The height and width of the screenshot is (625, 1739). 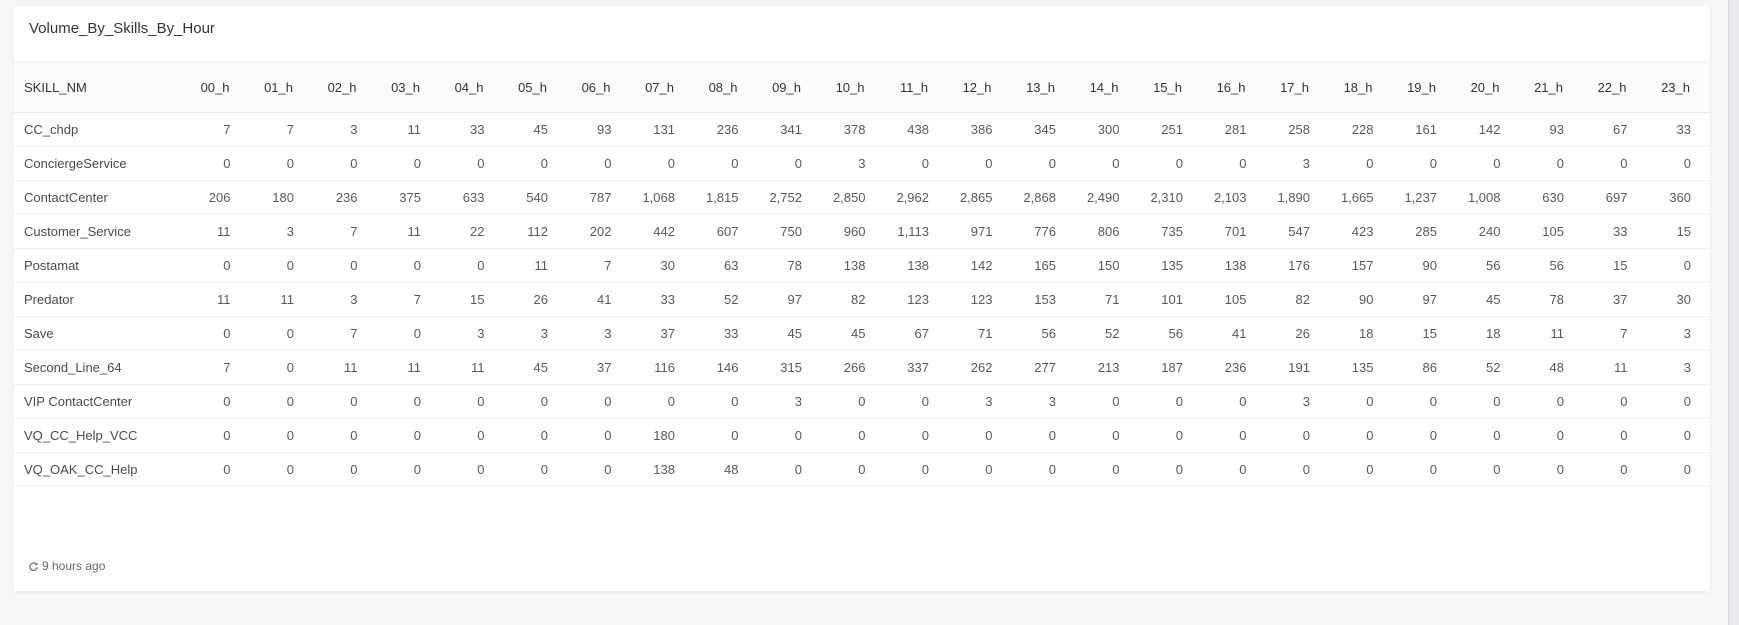 What do you see at coordinates (849, 197) in the screenshot?
I see `hour-value-cell: 2,850` at bounding box center [849, 197].